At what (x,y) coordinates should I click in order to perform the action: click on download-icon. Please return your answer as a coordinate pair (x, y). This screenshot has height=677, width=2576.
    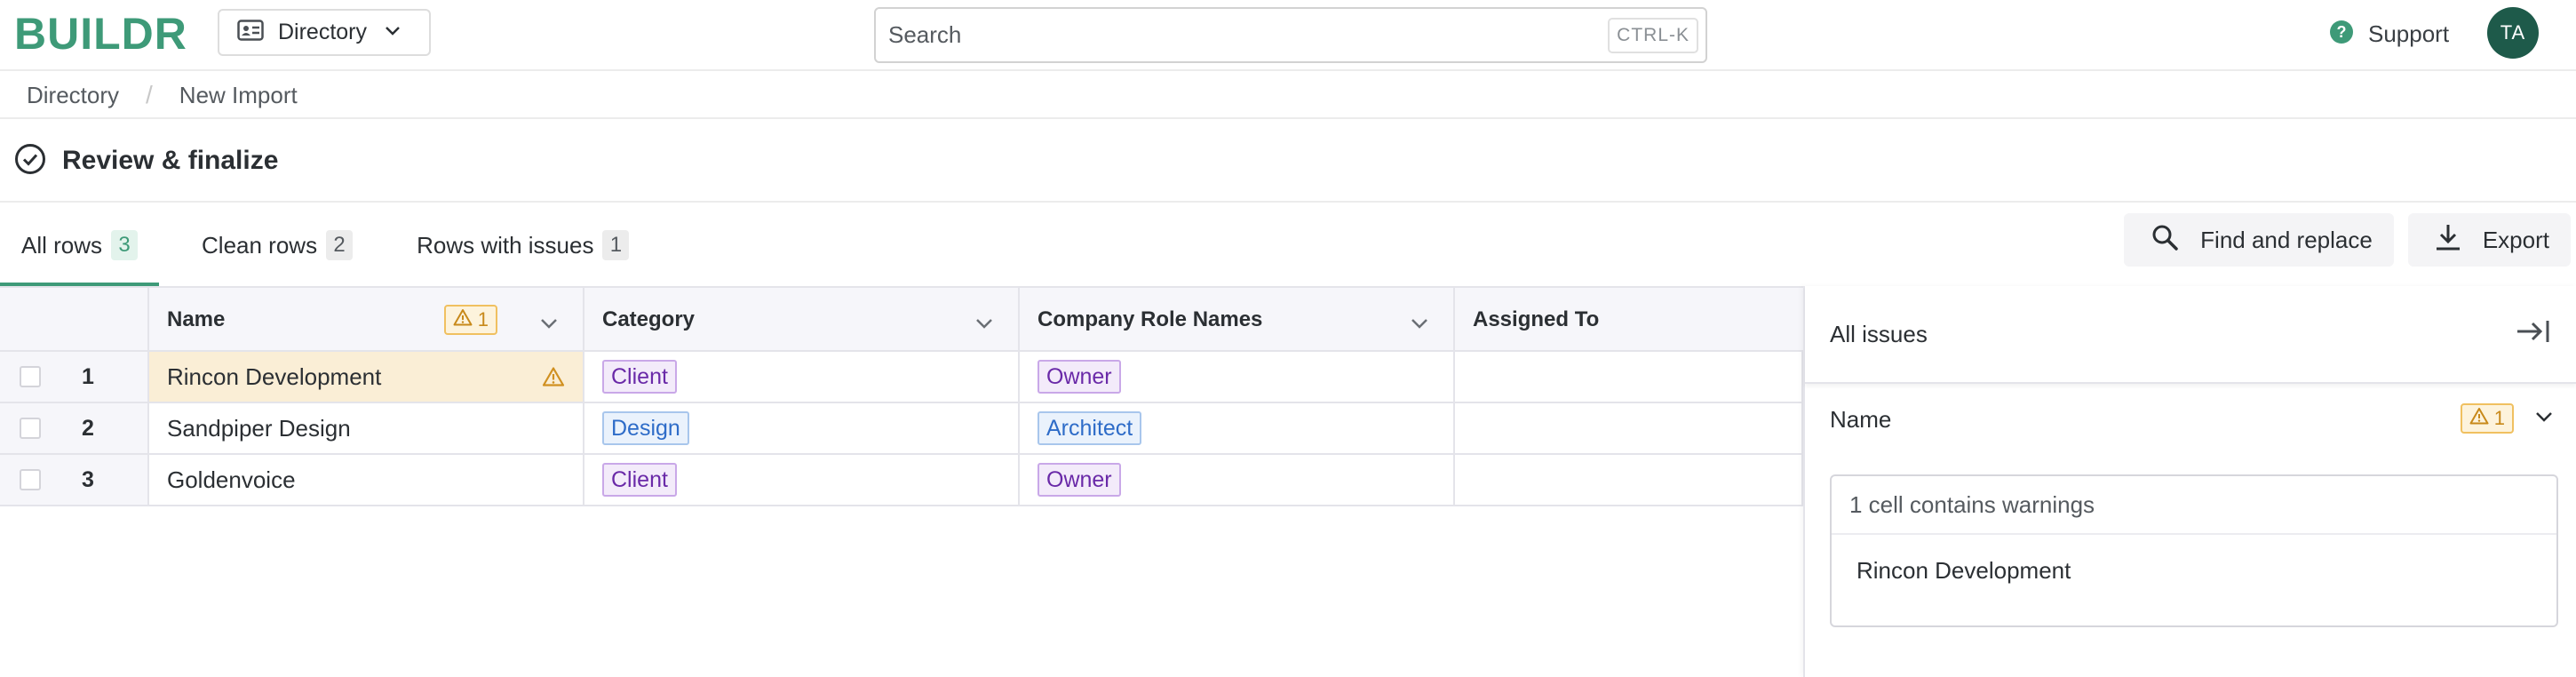
    Looking at the image, I should click on (2448, 241).